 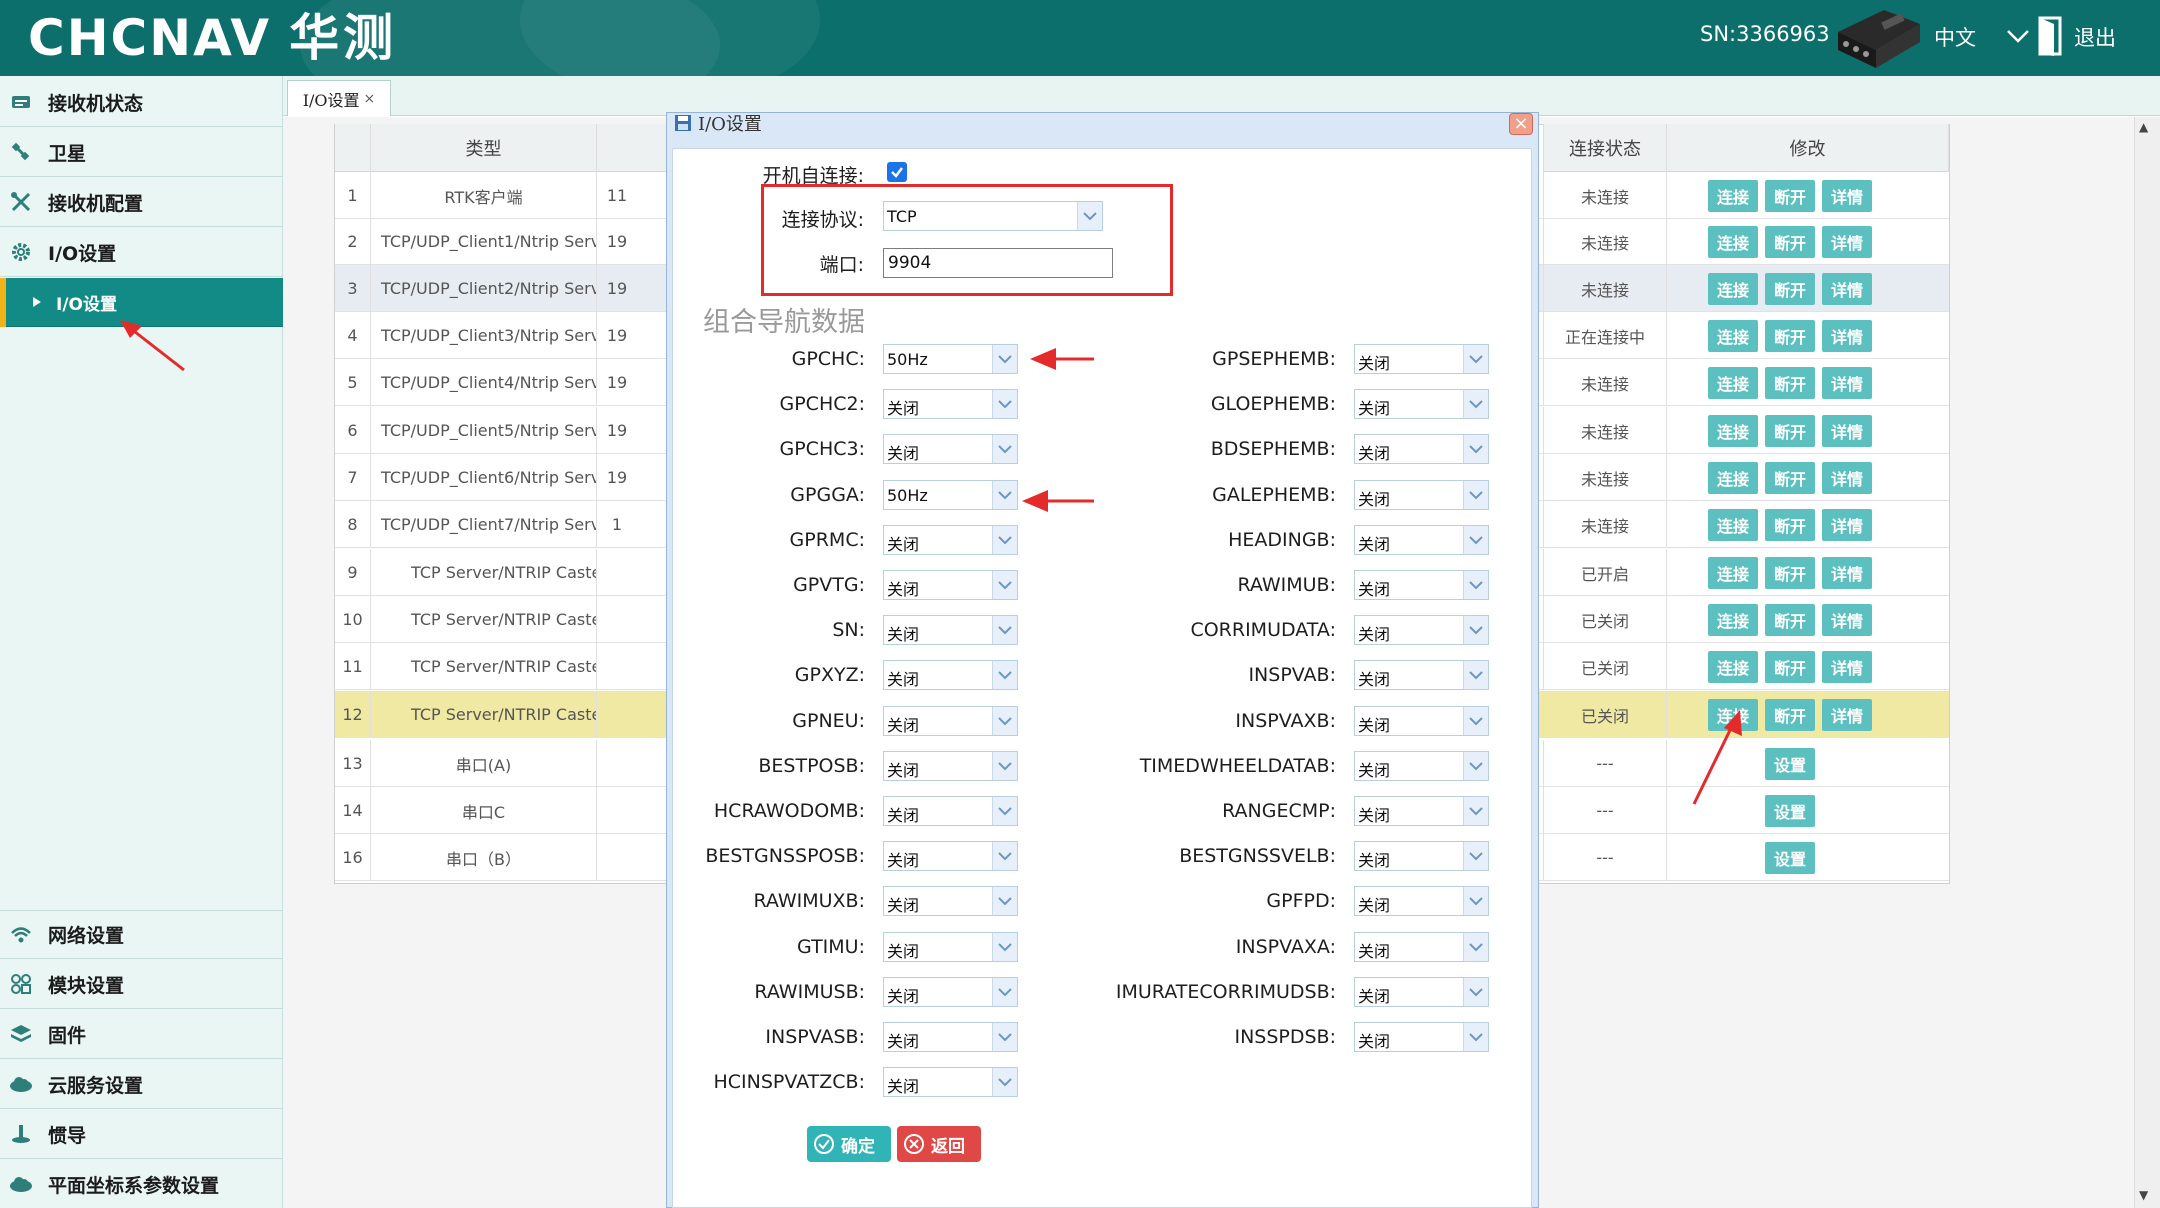 What do you see at coordinates (2053, 36) in the screenshot?
I see `exit-icon` at bounding box center [2053, 36].